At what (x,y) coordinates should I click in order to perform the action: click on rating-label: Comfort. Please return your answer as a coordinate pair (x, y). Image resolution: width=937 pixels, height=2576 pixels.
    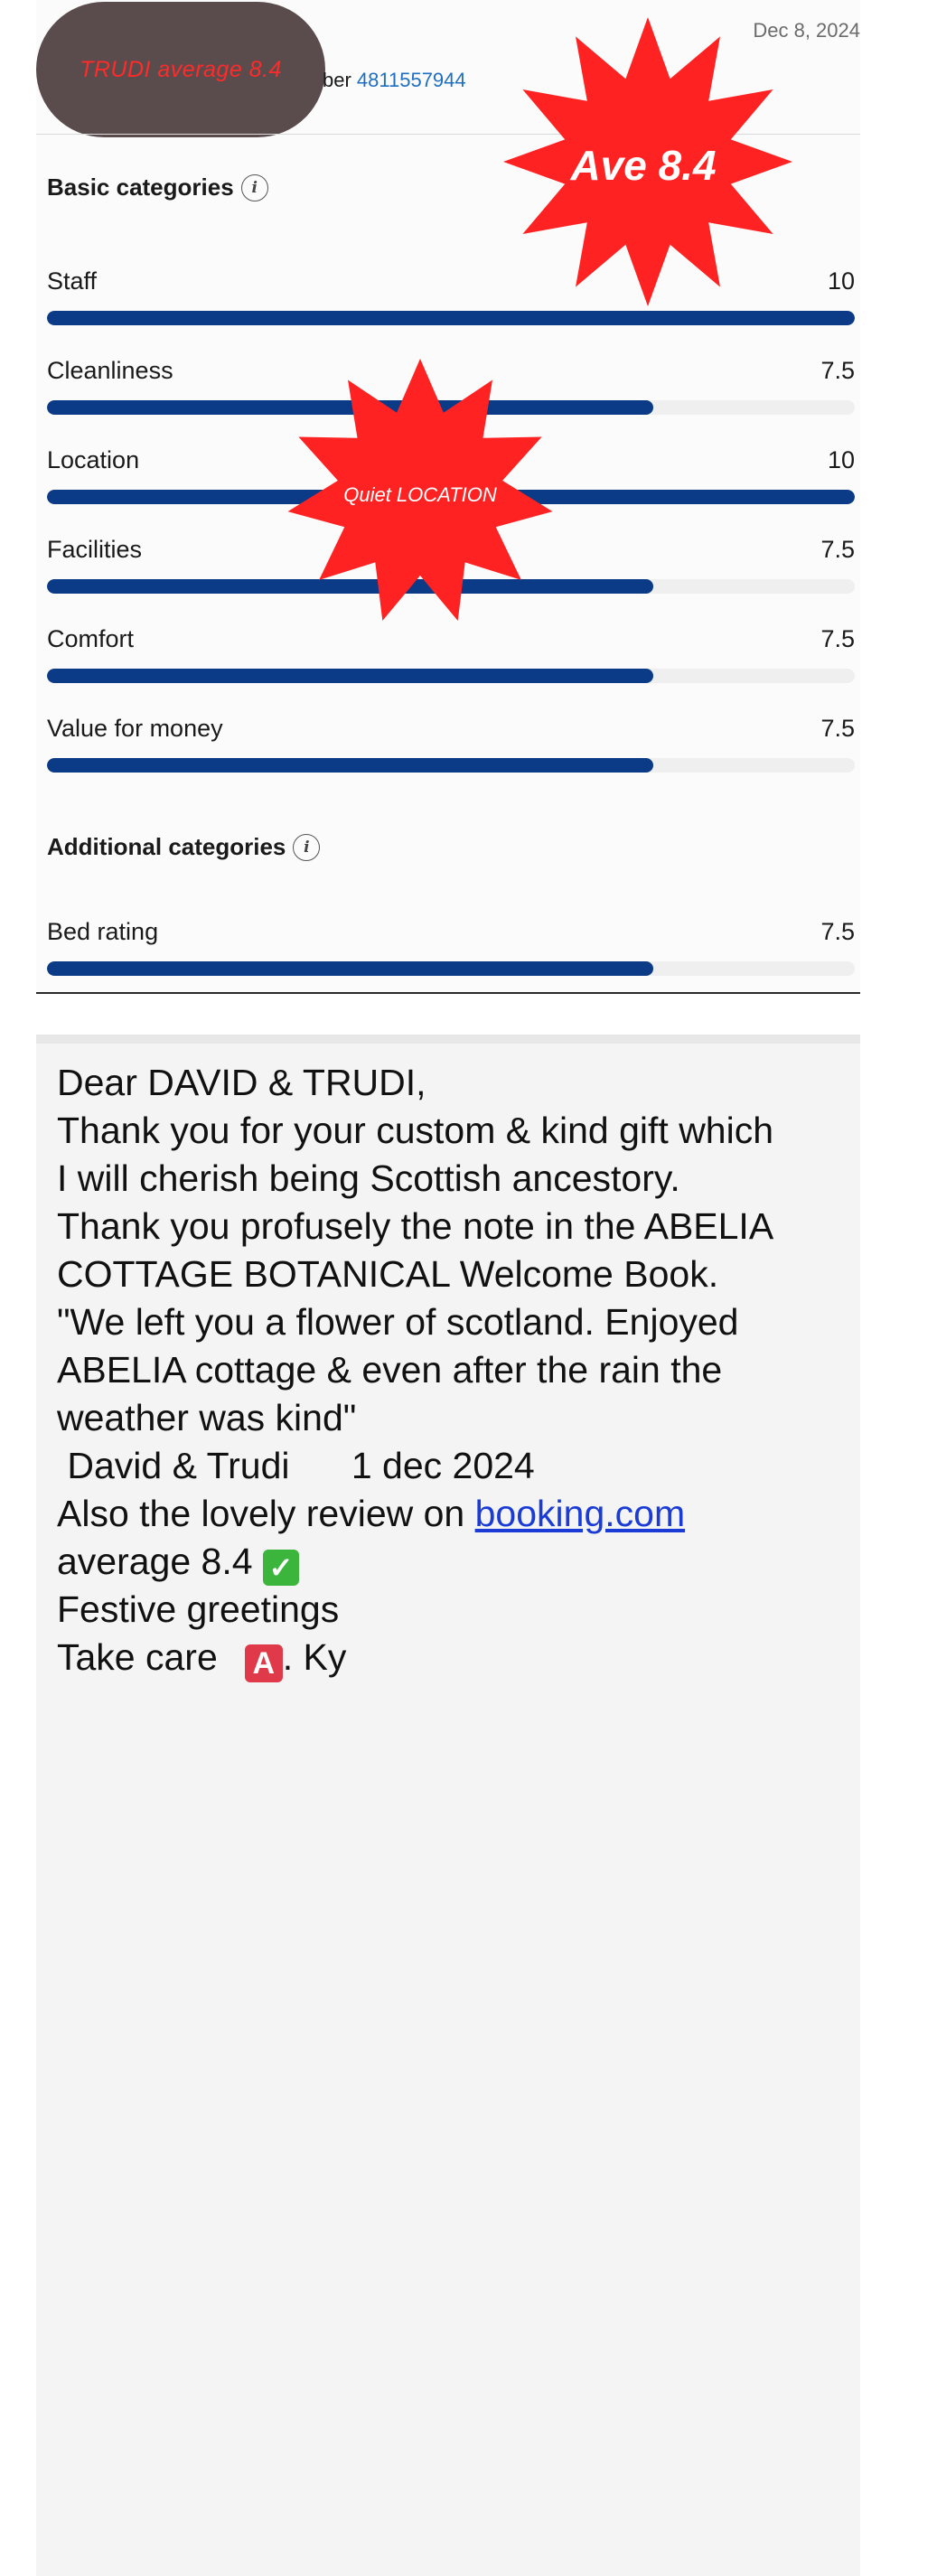
    Looking at the image, I should click on (91, 638).